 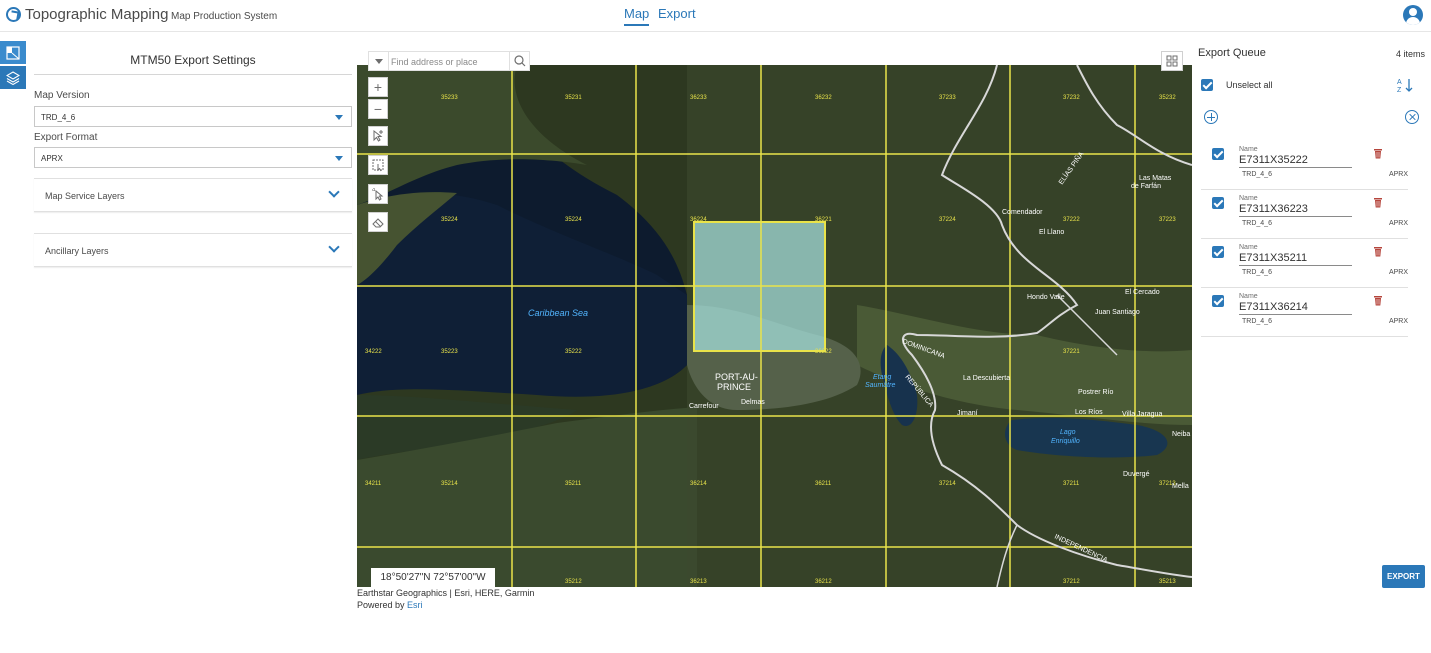 I want to click on user-circle-icon, so click(x=1413, y=15).